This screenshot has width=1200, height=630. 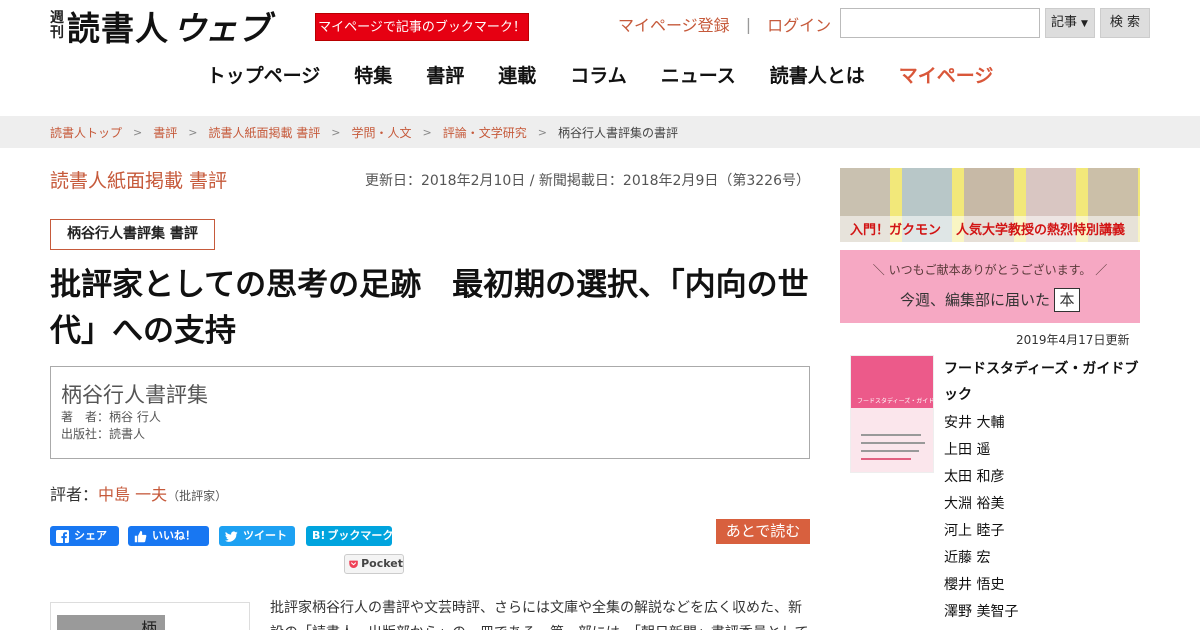 What do you see at coordinates (974, 300) in the screenshot?
I see `received-books-banner-text: 今週、編集部に届いた` at bounding box center [974, 300].